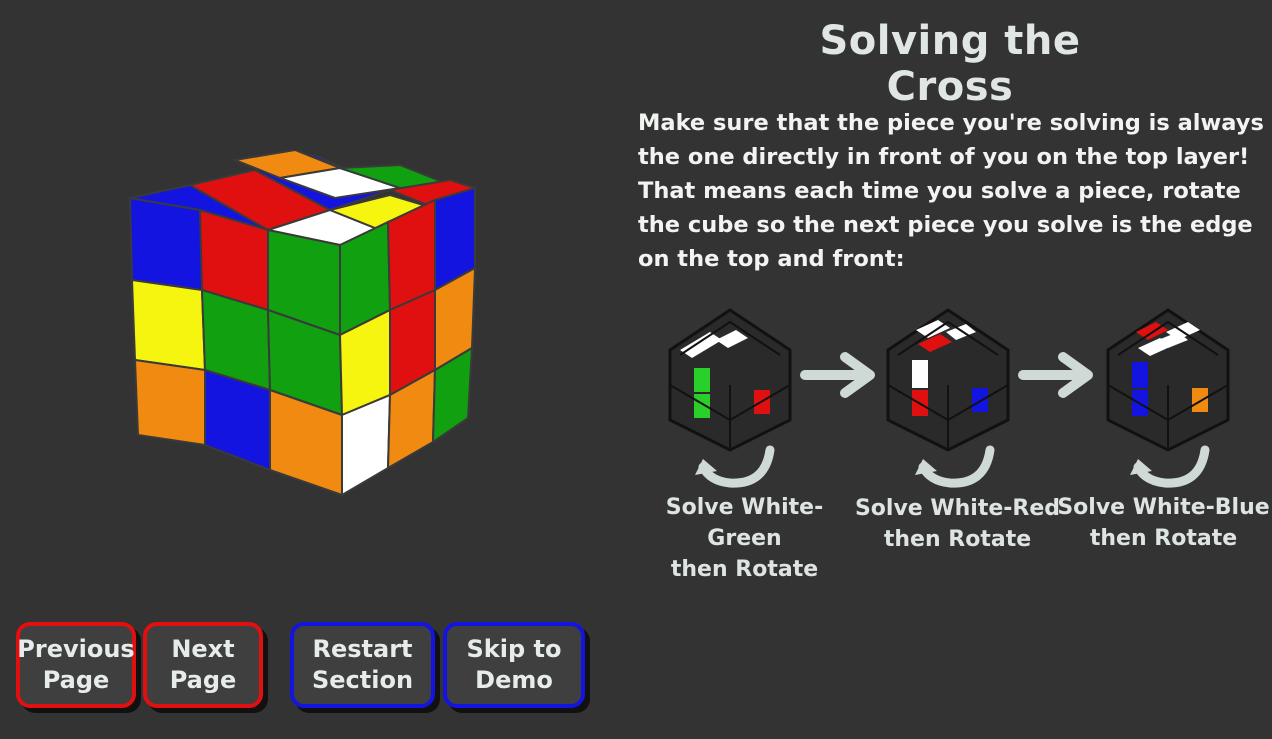 The image size is (1272, 739). I want to click on restart-section-label: Restart Section, so click(362, 664).